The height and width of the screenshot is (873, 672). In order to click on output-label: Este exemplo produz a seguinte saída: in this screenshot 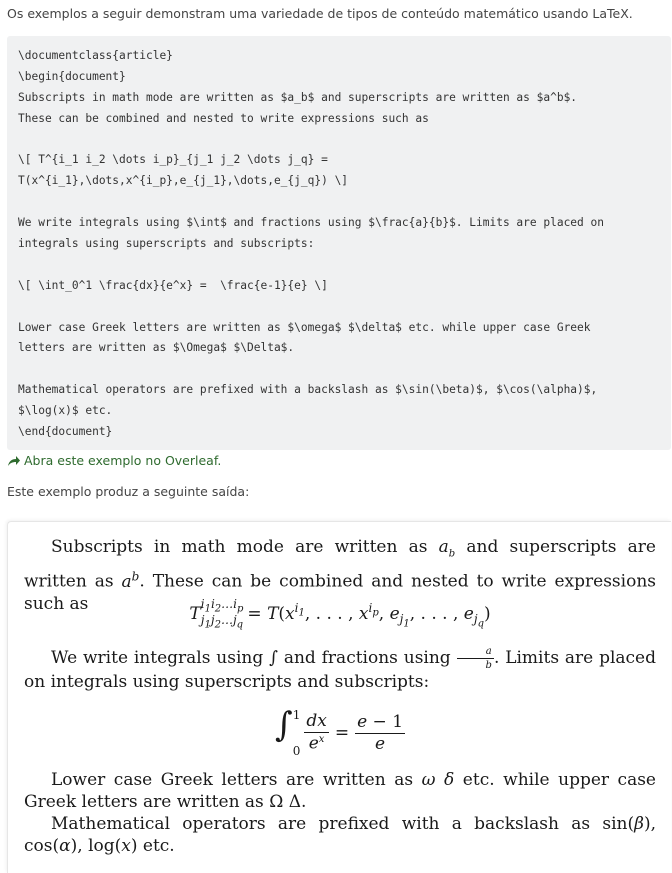, I will do `click(128, 491)`.